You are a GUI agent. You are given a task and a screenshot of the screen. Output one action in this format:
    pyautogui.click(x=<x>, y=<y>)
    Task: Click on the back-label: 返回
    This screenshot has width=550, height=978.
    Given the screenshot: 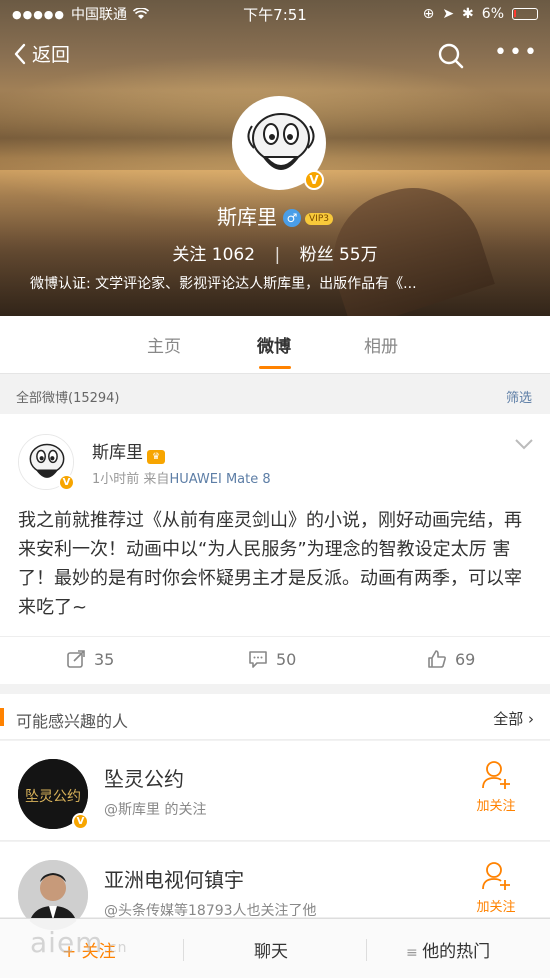 What is the action you would take?
    pyautogui.click(x=51, y=55)
    